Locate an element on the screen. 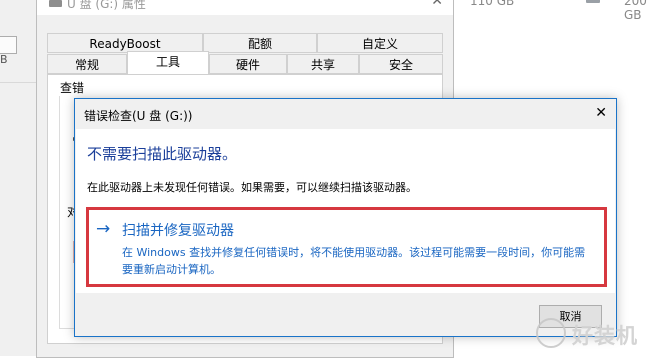 The width and height of the screenshot is (665, 358). properties-title: U 盘 (G:) 属性 is located at coordinates (106, 5).